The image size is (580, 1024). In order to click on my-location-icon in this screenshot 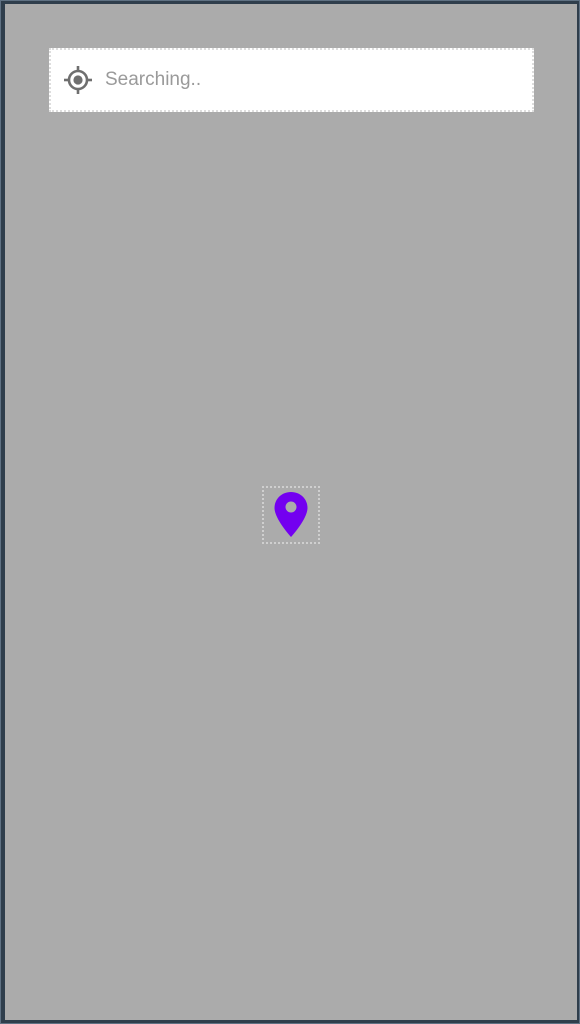, I will do `click(78, 80)`.